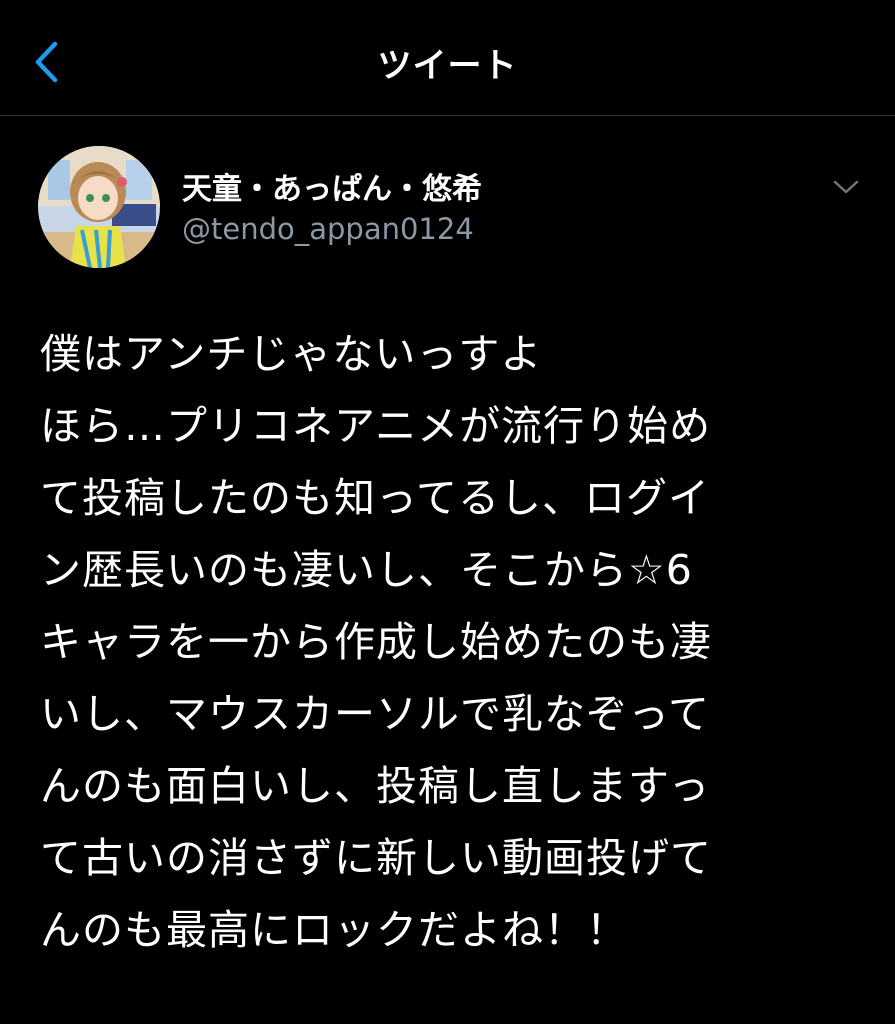 The image size is (895, 1024). I want to click on user-handle: @tendo_appan0124, so click(328, 229).